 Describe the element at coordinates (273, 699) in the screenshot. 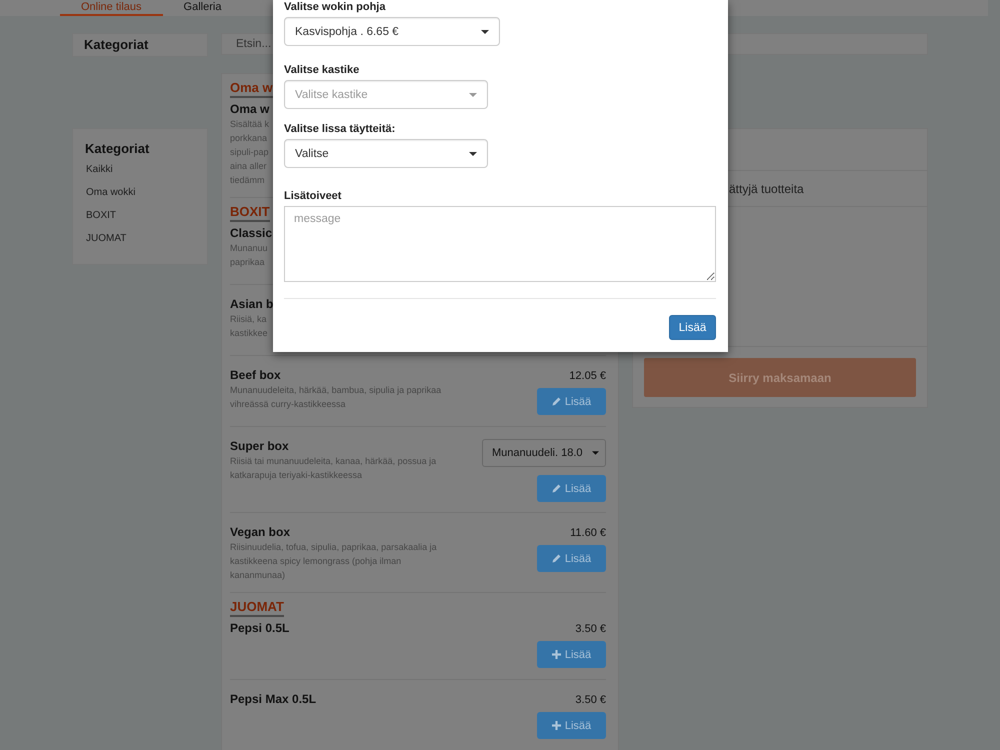

I see `product-name: Pepsi Max 0.5L` at that location.